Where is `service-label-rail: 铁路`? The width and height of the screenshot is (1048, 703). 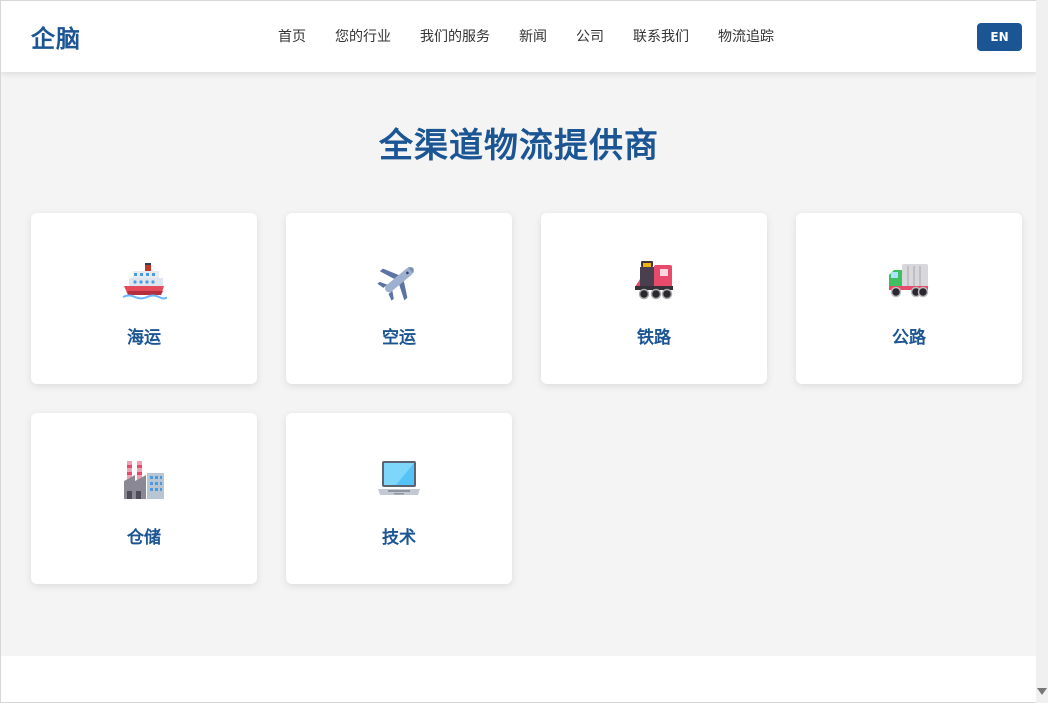 service-label-rail: 铁路 is located at coordinates (654, 338).